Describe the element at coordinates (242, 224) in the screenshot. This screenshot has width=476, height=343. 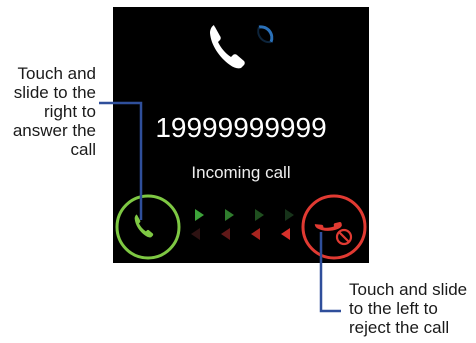
I see `swipe-arrows` at that location.